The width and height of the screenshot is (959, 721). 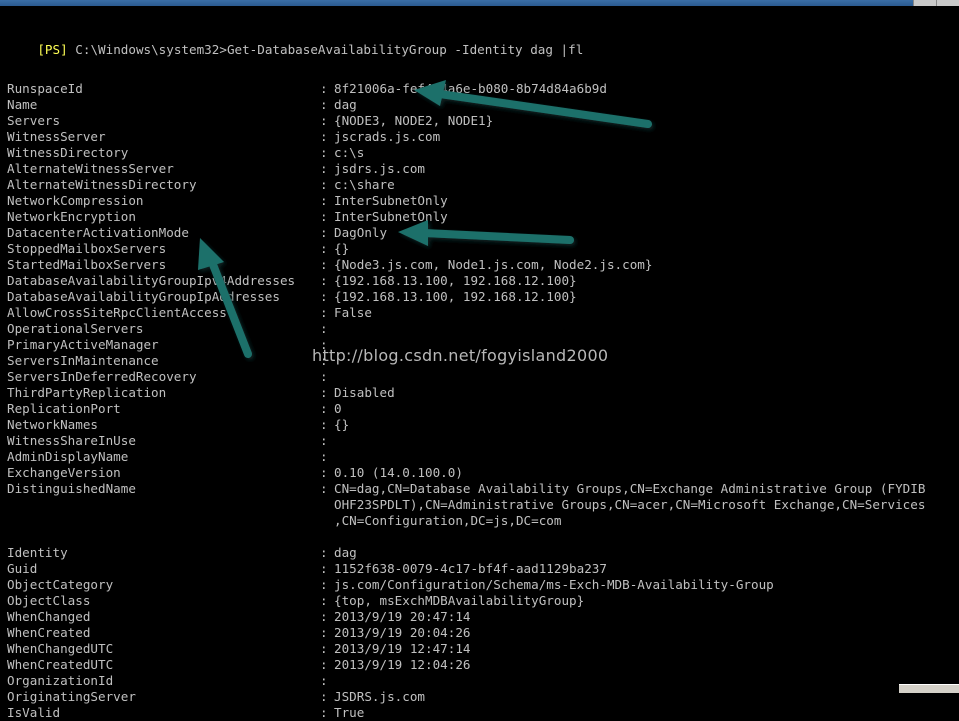 What do you see at coordinates (929, 688) in the screenshot?
I see `scrollbar-corner` at bounding box center [929, 688].